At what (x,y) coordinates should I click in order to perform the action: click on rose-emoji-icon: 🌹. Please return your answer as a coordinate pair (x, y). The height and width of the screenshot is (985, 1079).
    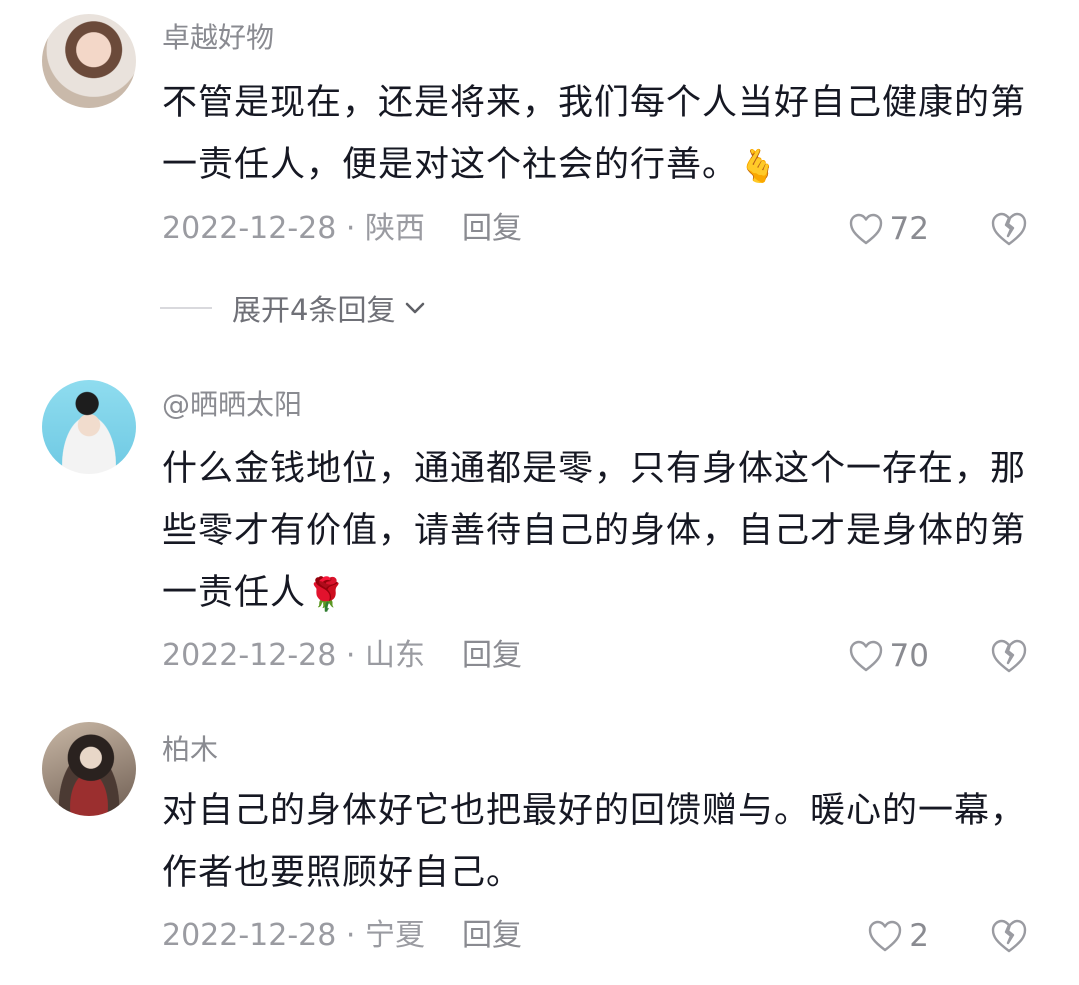
    Looking at the image, I should click on (326, 594).